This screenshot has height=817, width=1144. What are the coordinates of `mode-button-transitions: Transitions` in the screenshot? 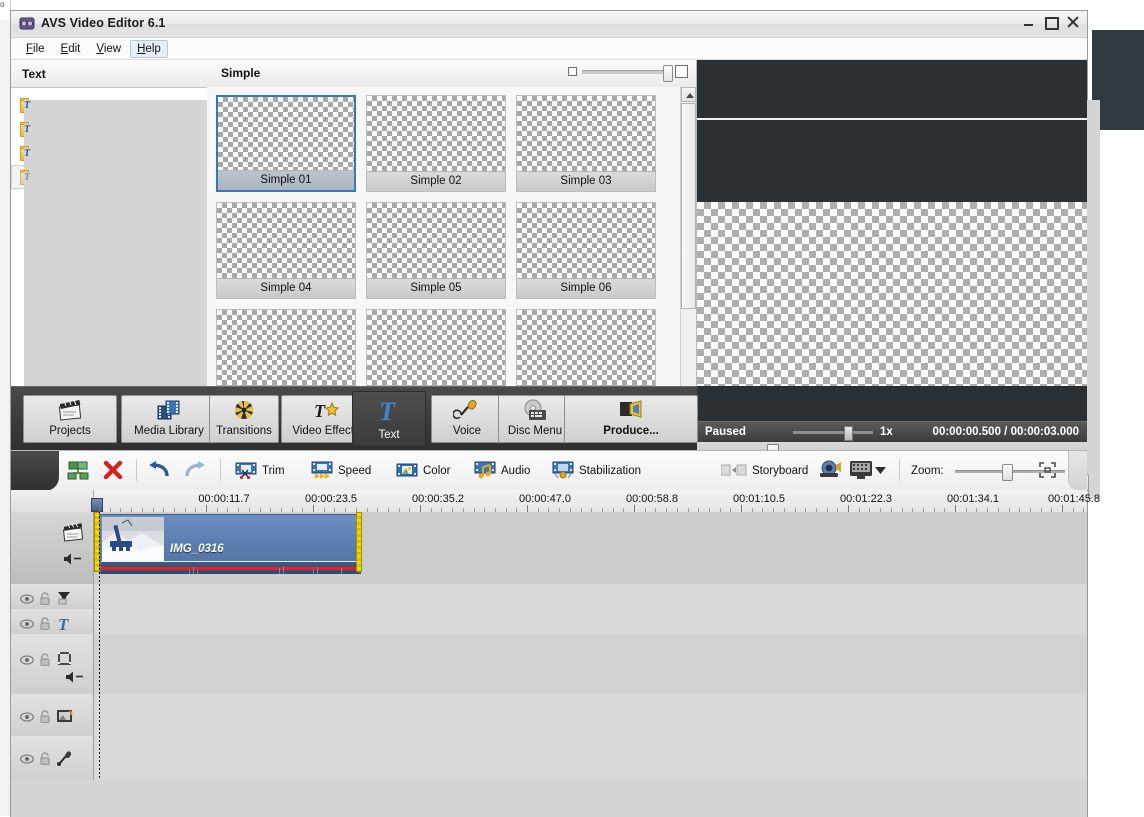 It's located at (244, 419).